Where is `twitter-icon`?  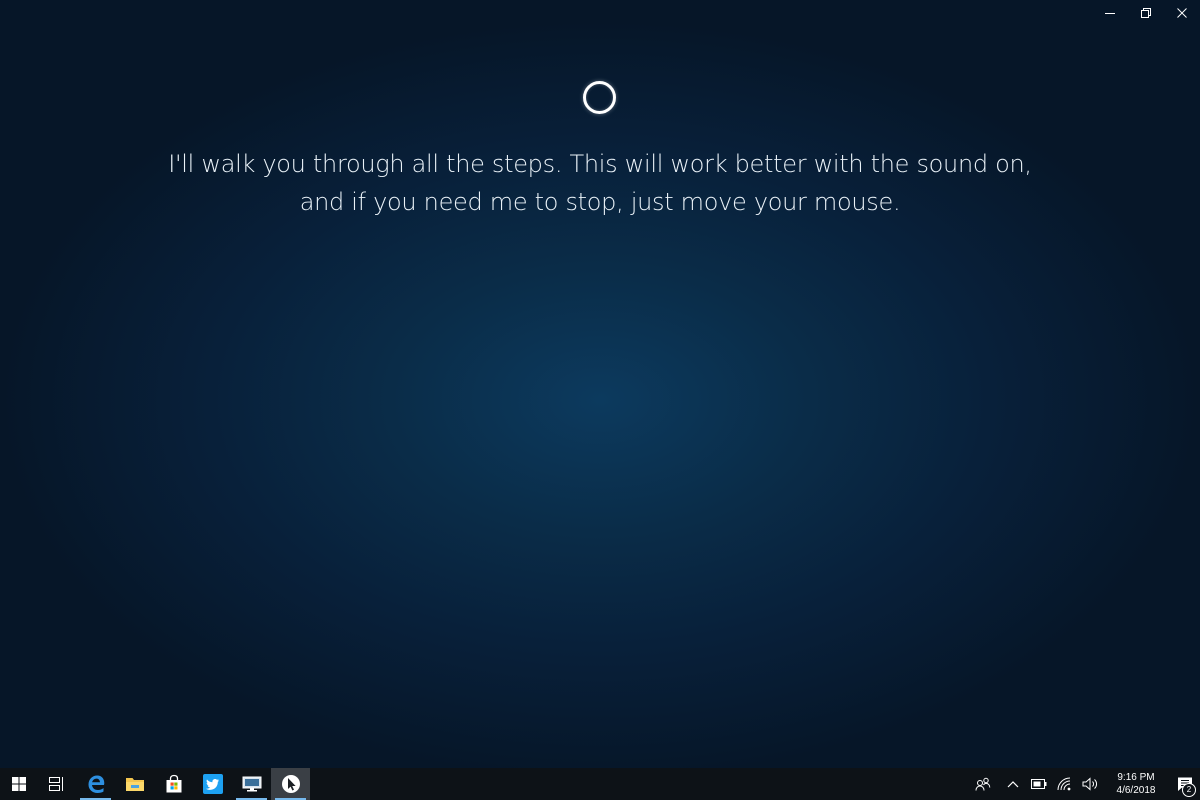 twitter-icon is located at coordinates (212, 784).